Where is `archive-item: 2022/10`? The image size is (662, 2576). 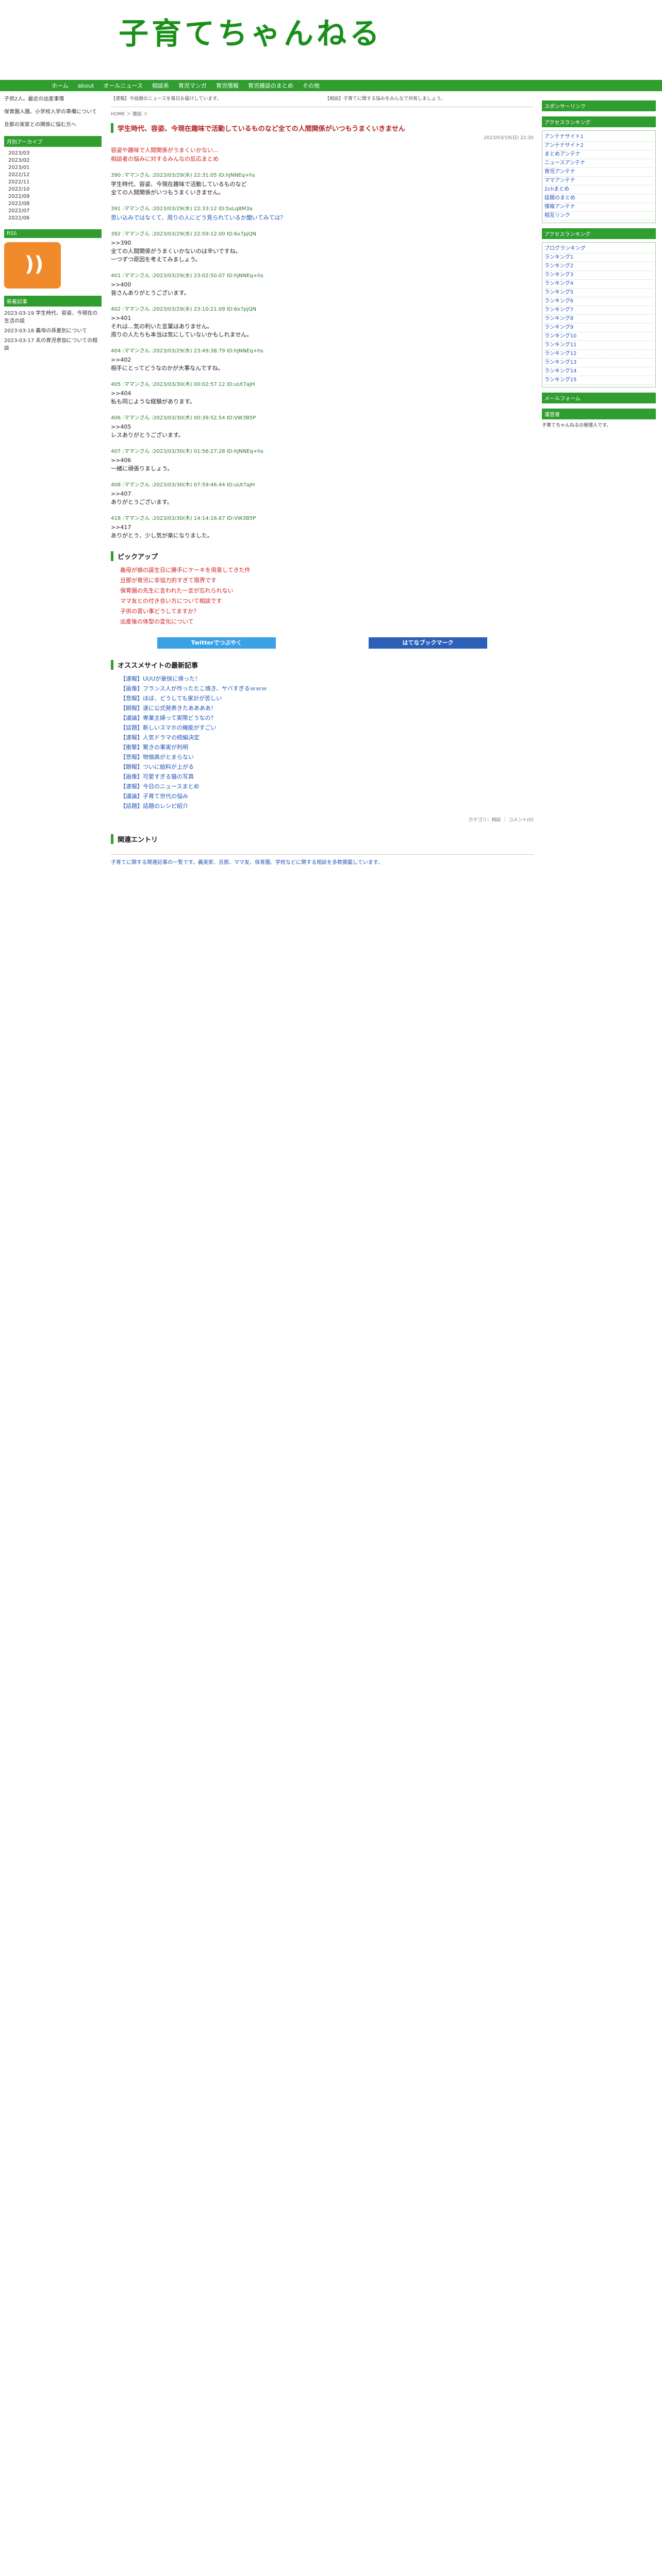
archive-item: 2022/10 is located at coordinates (53, 189).